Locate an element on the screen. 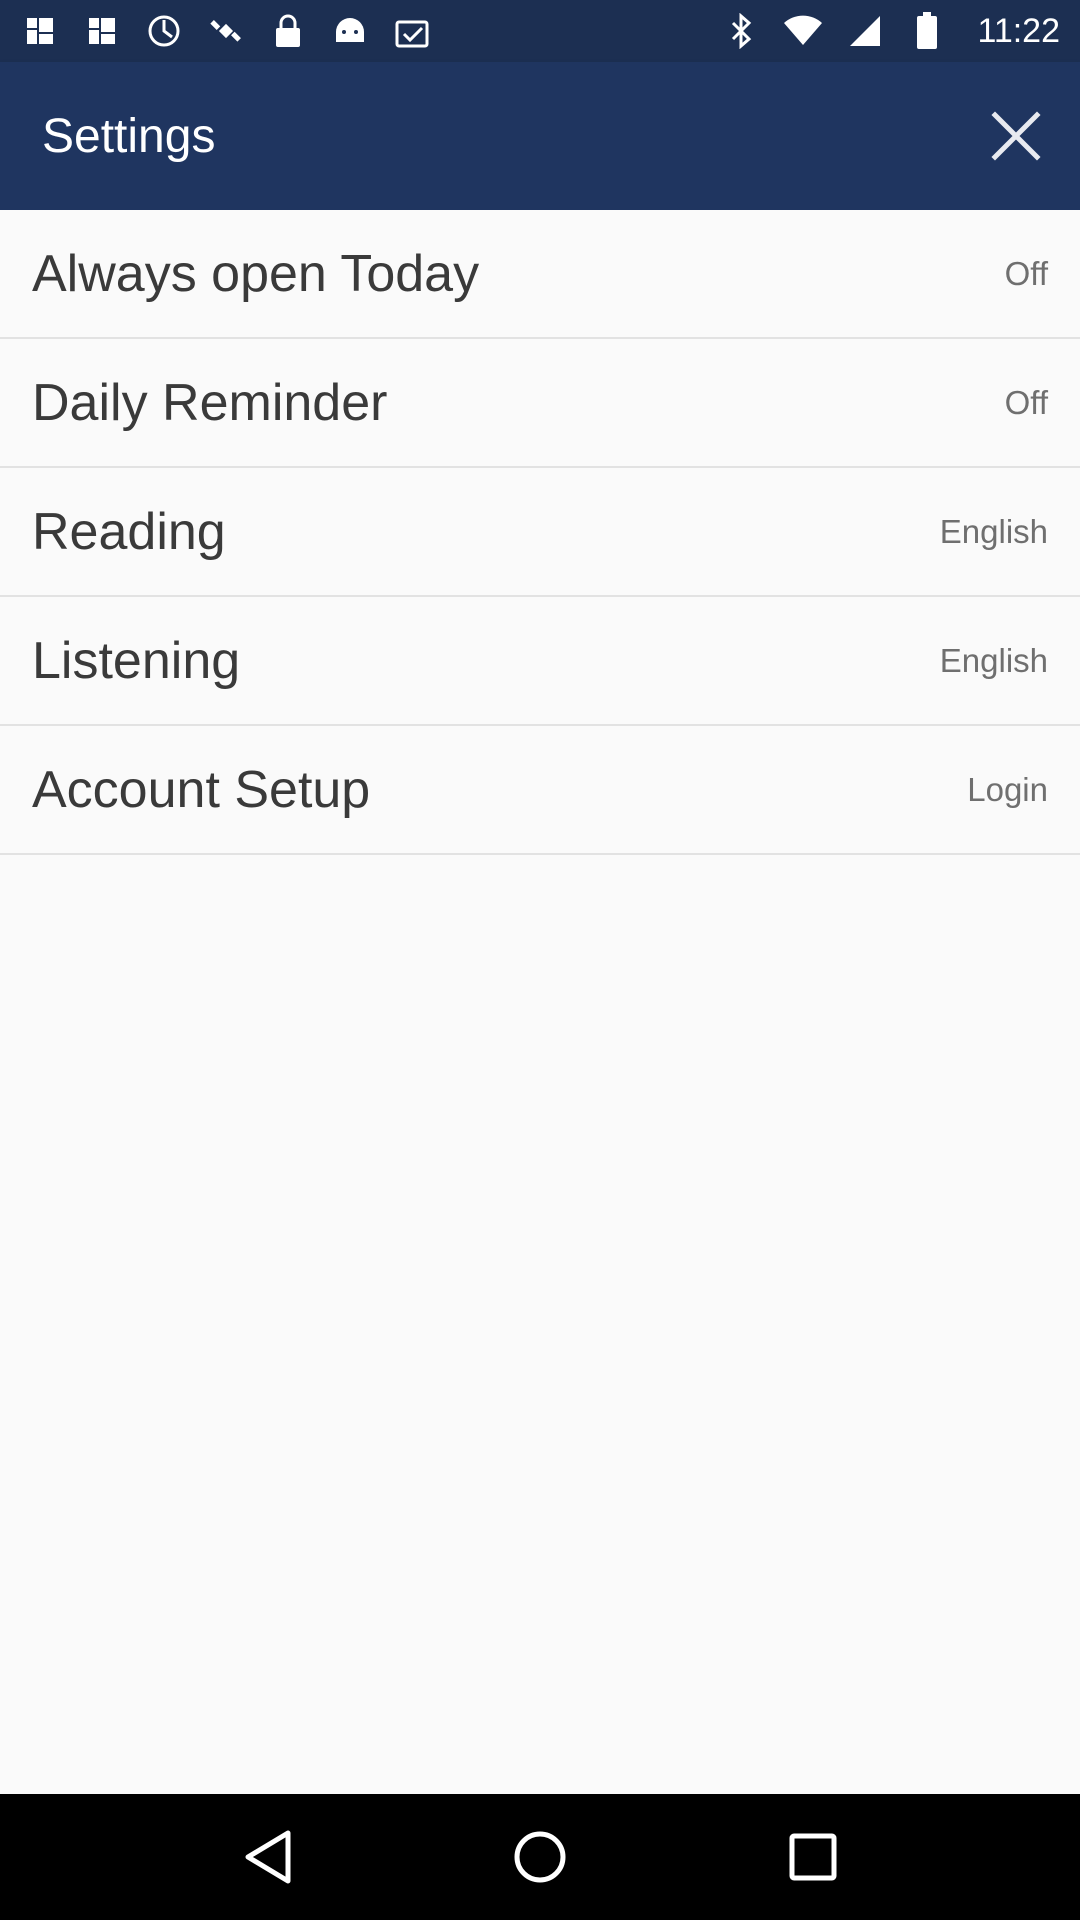 The width and height of the screenshot is (1080, 1920). settings-item-account-setup: Account Setup Login is located at coordinates (540, 790).